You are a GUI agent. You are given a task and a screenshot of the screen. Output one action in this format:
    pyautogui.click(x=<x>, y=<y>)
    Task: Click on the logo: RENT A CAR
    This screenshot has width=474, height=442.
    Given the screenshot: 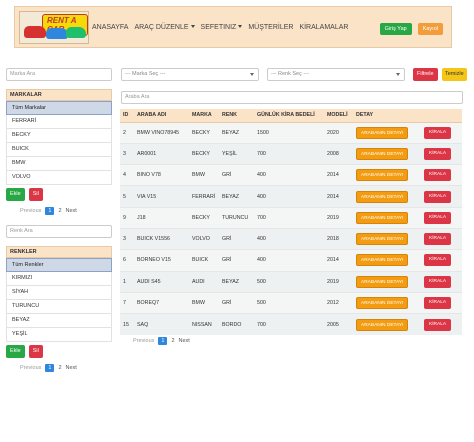 What is the action you would take?
    pyautogui.click(x=54, y=27)
    